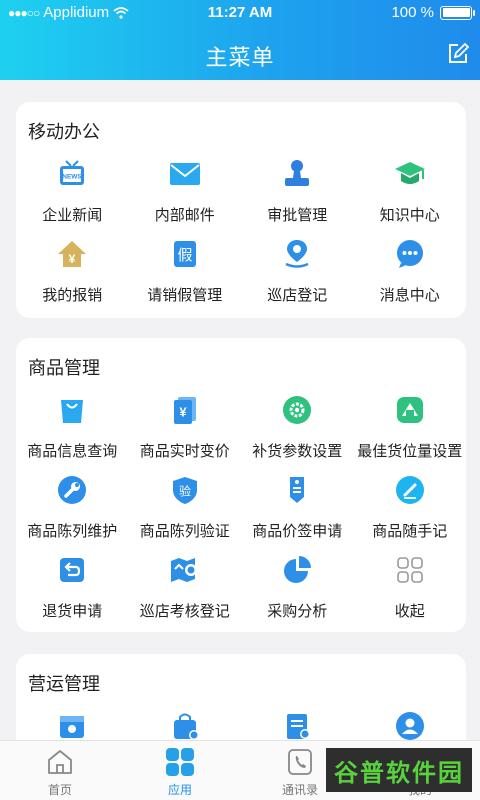  I want to click on pie-chart-icon, so click(297, 570).